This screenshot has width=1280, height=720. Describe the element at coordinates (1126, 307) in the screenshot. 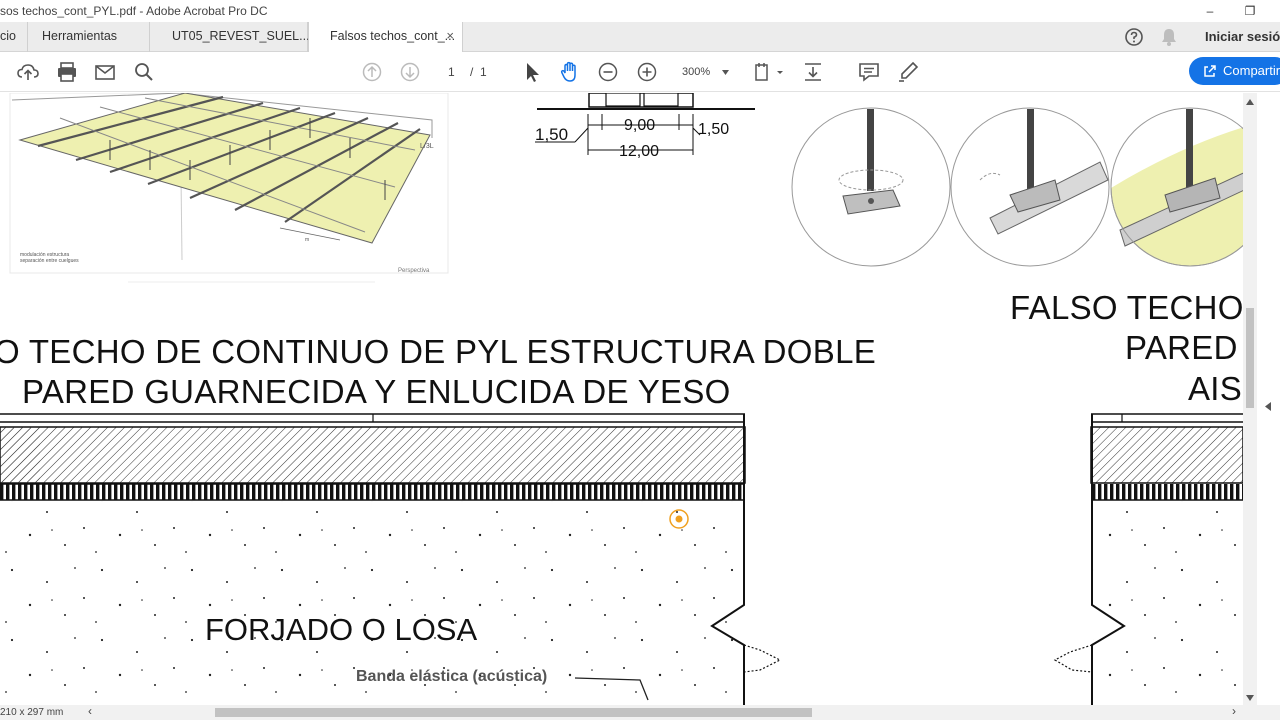

I see `section-title-right-line1: FALSO TECHO D` at that location.